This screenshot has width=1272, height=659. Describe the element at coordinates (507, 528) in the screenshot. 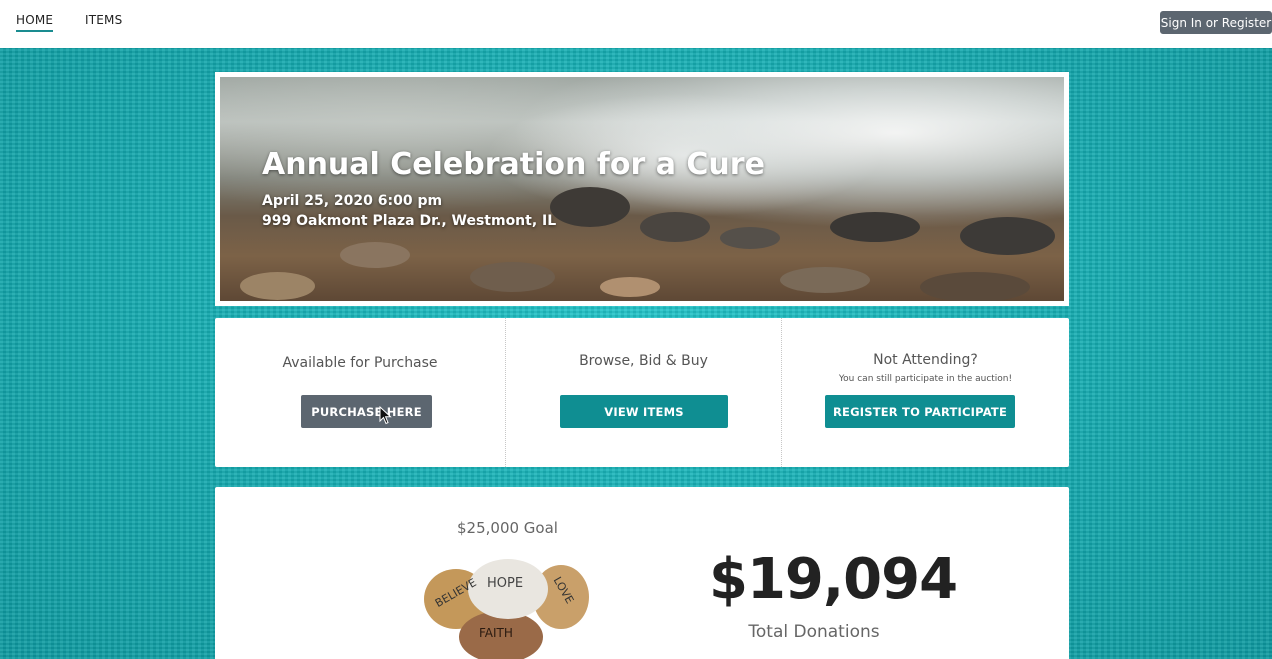

I see `donation-goal: $25,000 Goal` at that location.